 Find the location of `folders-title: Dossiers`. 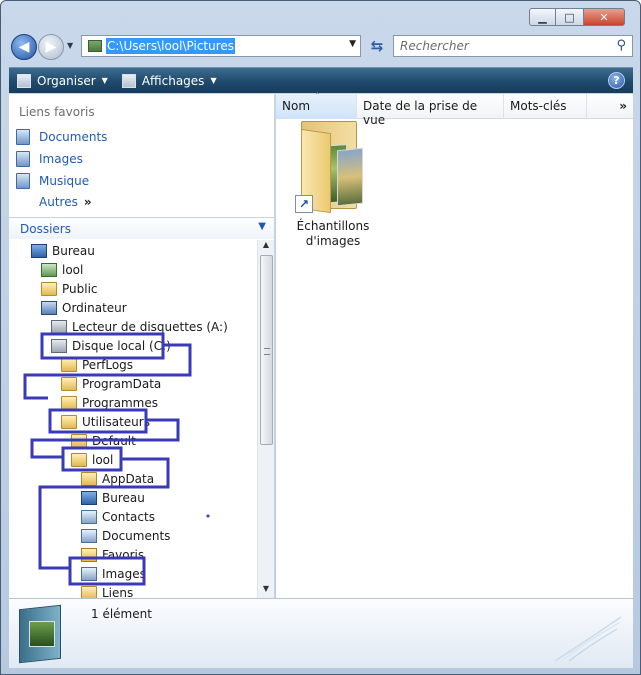

folders-title: Dossiers is located at coordinates (45, 229).